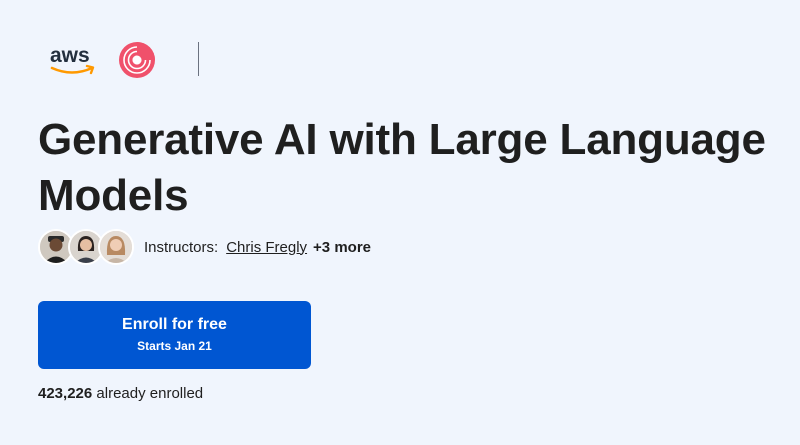  I want to click on logo-divider, so click(198, 59).